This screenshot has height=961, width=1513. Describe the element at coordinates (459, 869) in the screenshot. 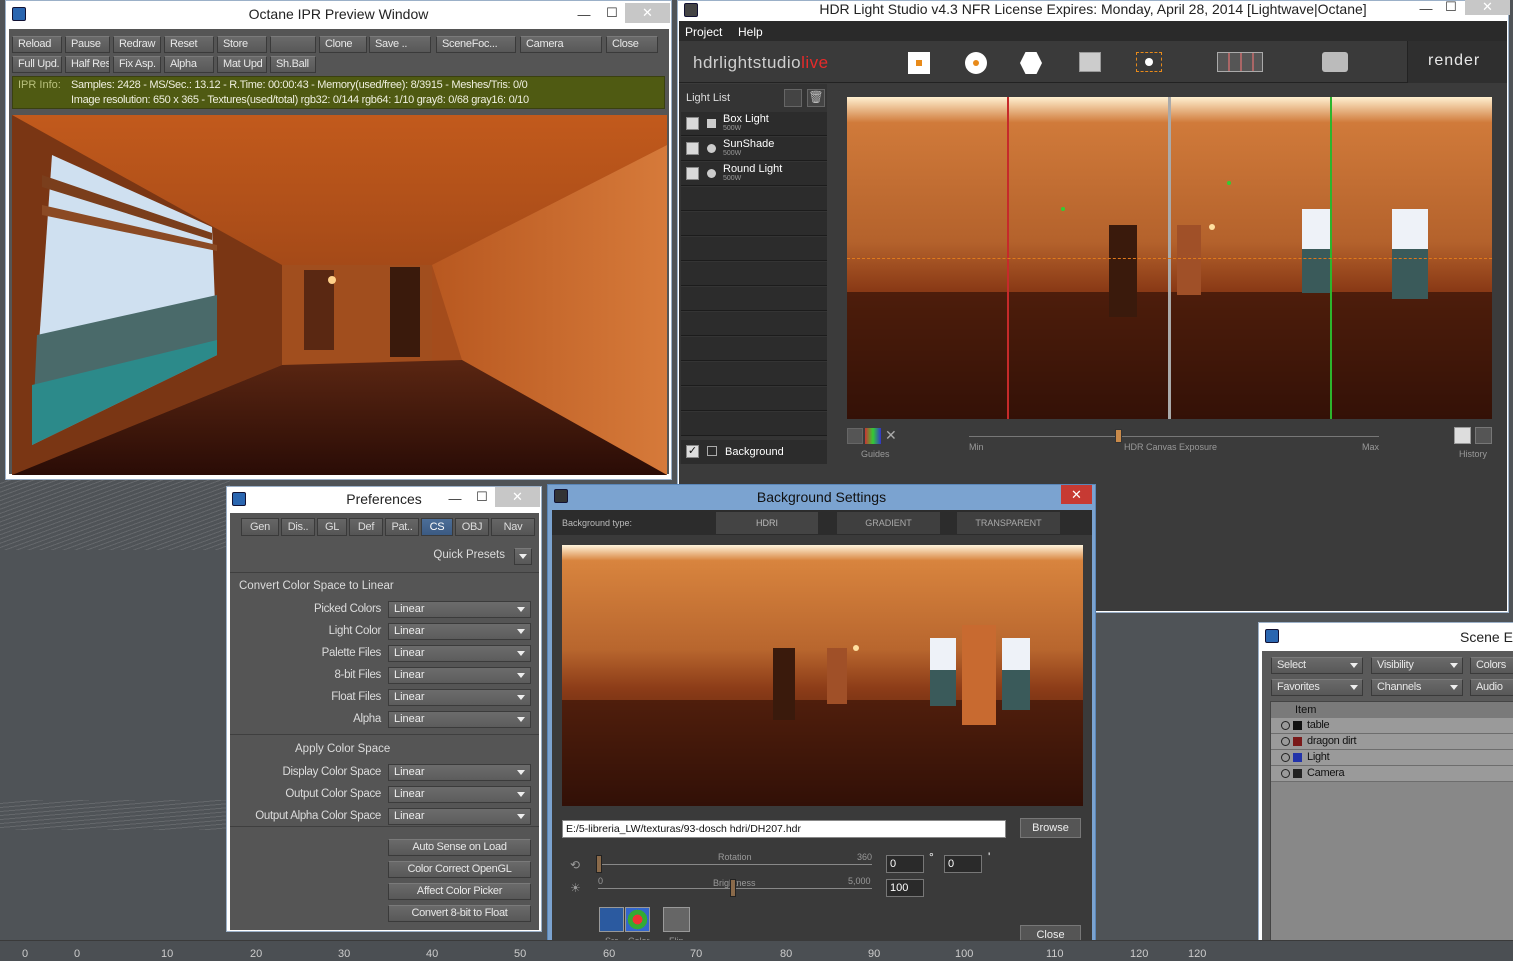

I see `pref-toggle-button: Color Correct OpenGL` at that location.